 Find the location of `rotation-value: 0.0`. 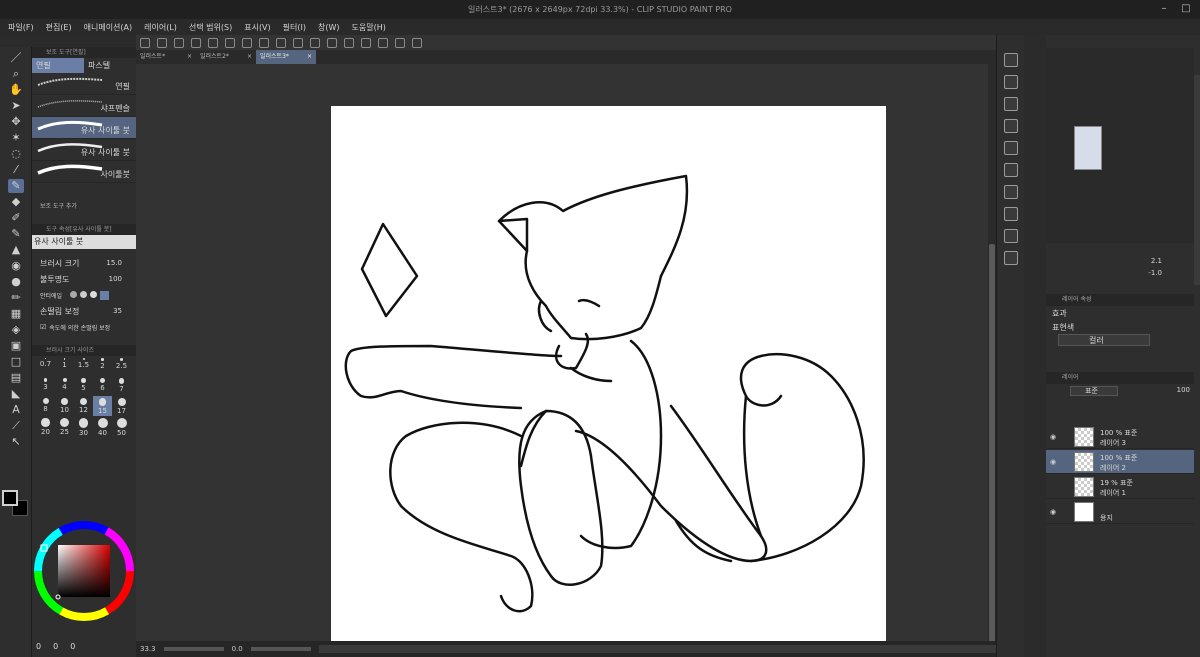

rotation-value: 0.0 is located at coordinates (237, 649).